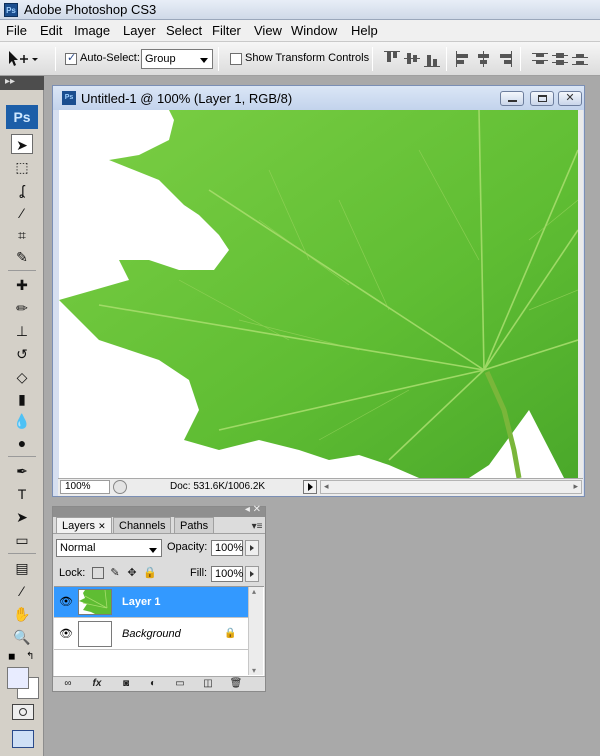 The image size is (600, 756). I want to click on eraser-tool-icon: ◇, so click(22, 377).